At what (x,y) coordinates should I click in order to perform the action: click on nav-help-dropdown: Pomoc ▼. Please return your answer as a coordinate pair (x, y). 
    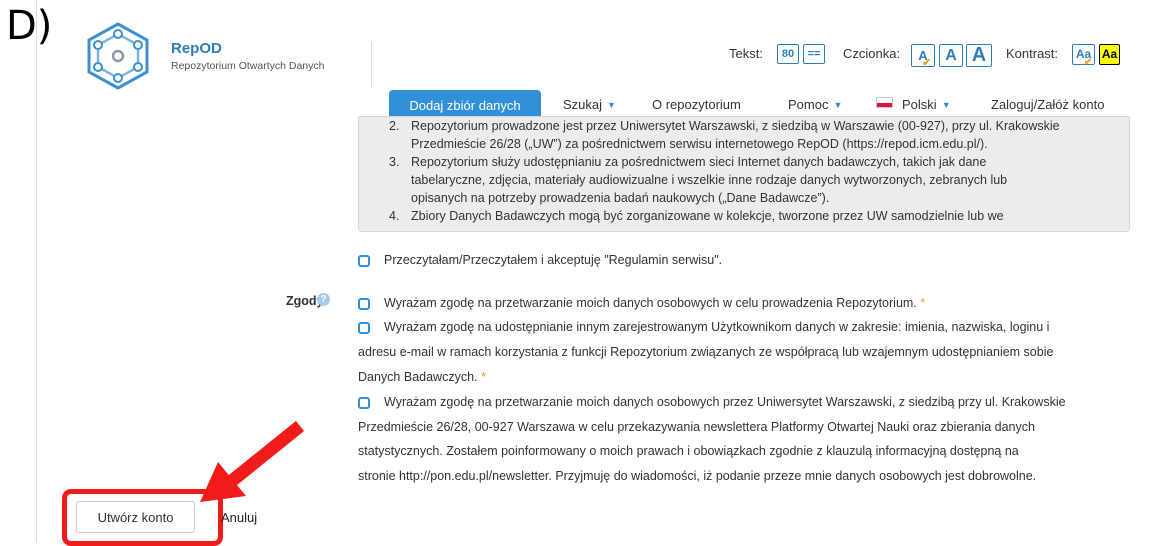
    Looking at the image, I should click on (815, 104).